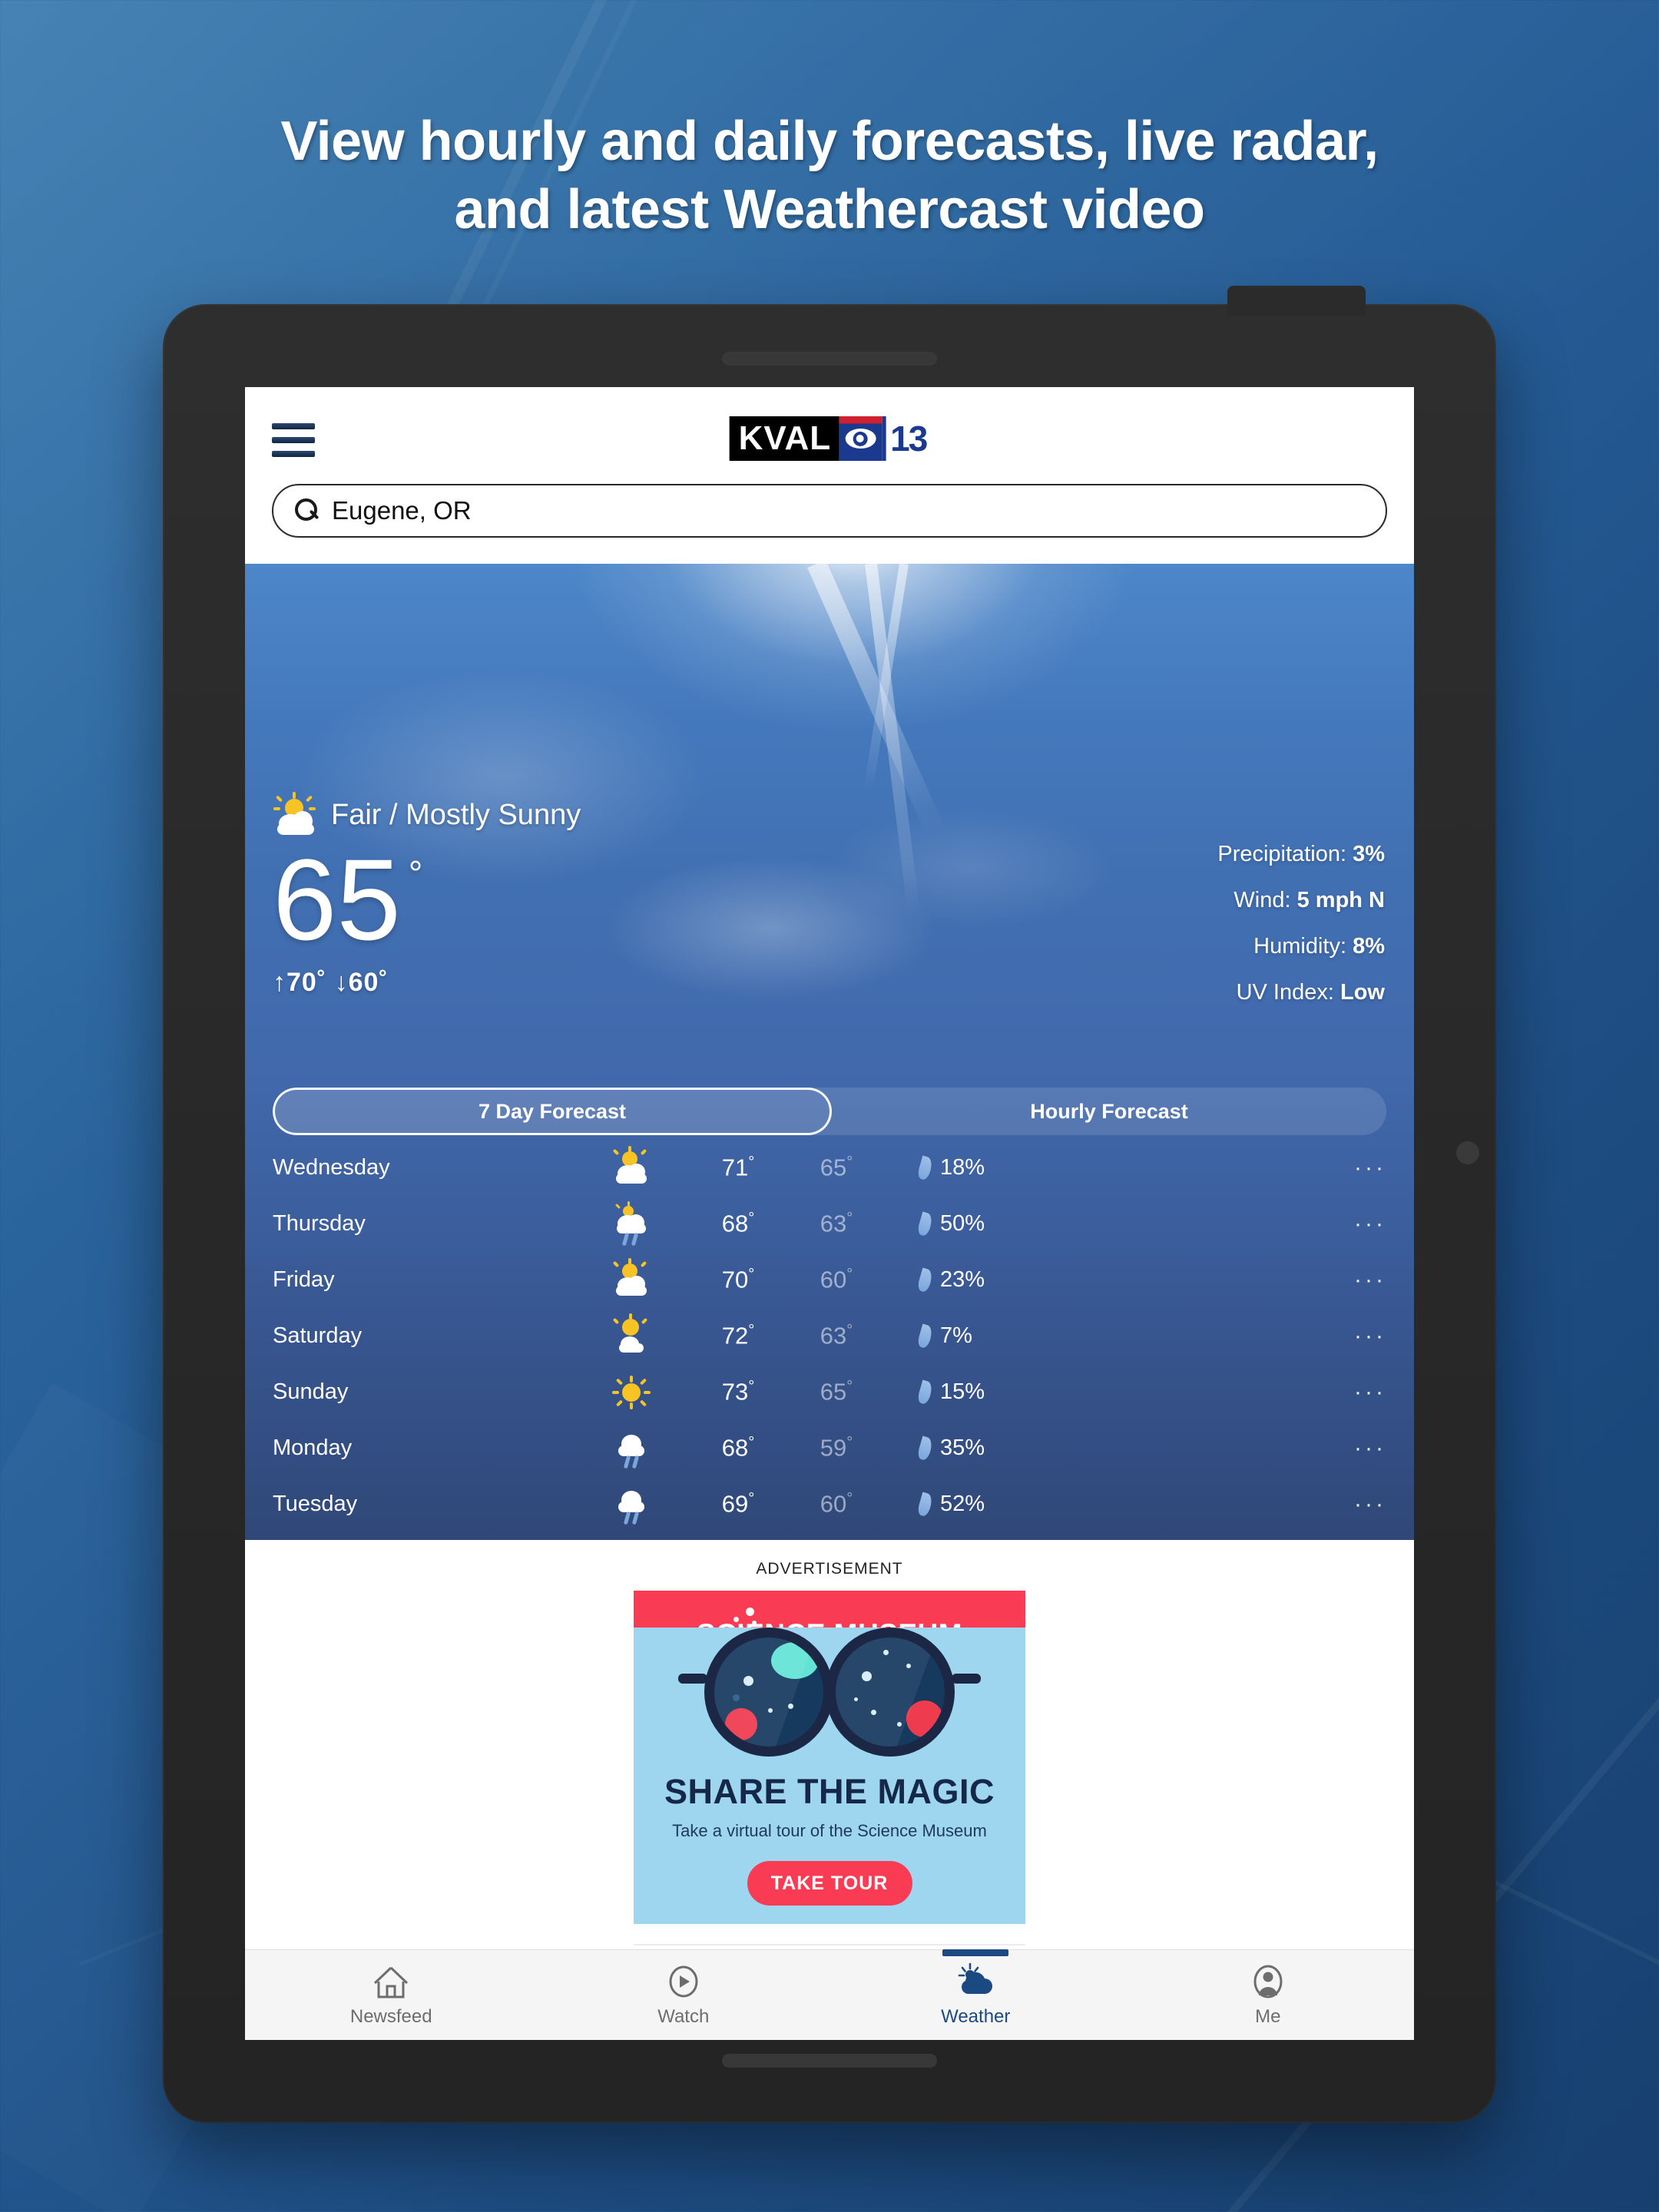 Image resolution: width=1659 pixels, height=2212 pixels. I want to click on forecast-panel: 7 Day Forecast Hourly Forecast Wednesday, so click(829, 1305).